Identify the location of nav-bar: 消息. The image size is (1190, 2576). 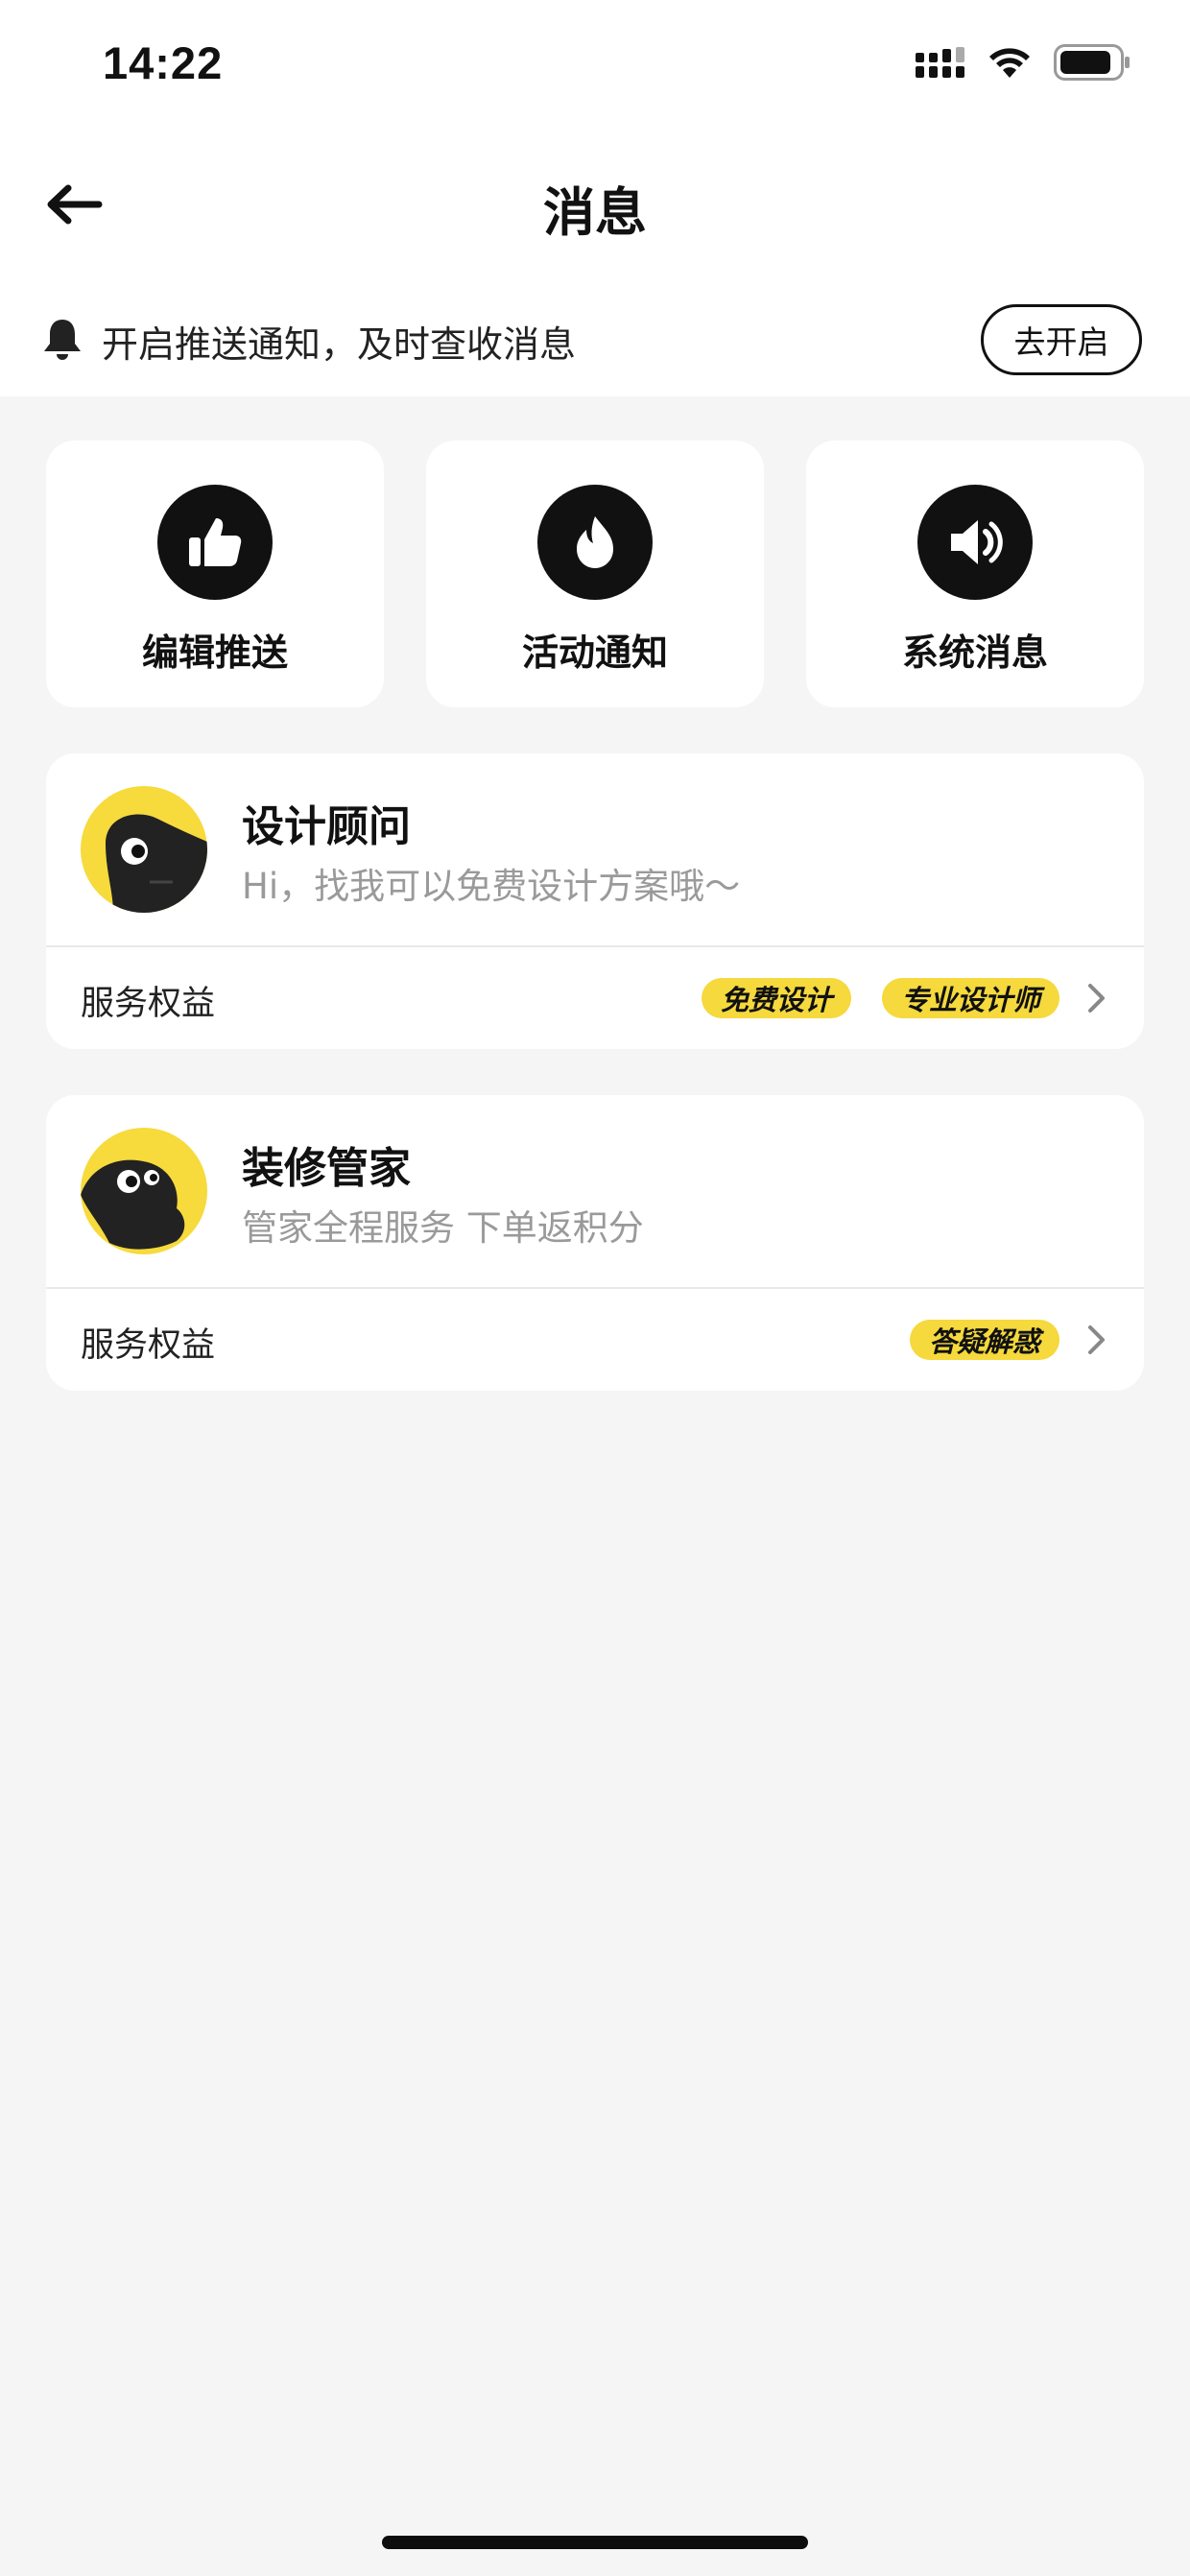
(595, 204).